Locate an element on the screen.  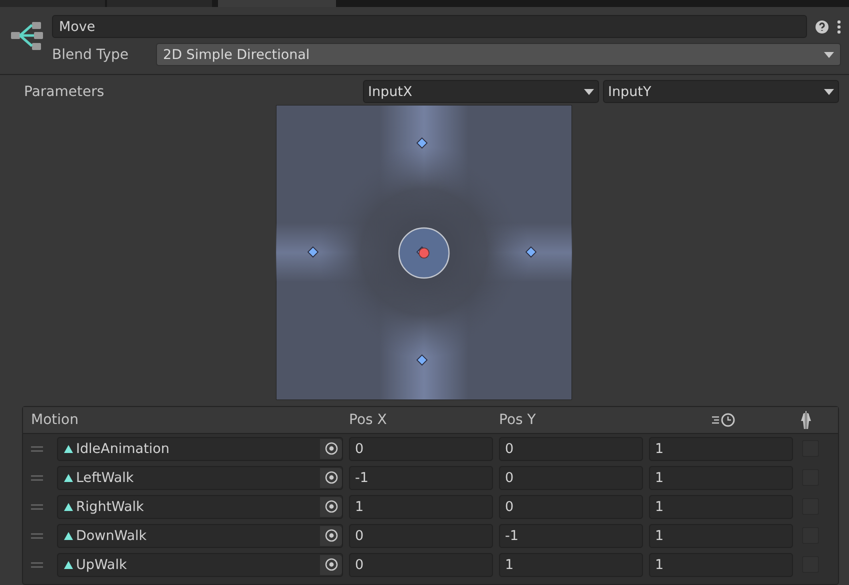
more-options-icon is located at coordinates (839, 27).